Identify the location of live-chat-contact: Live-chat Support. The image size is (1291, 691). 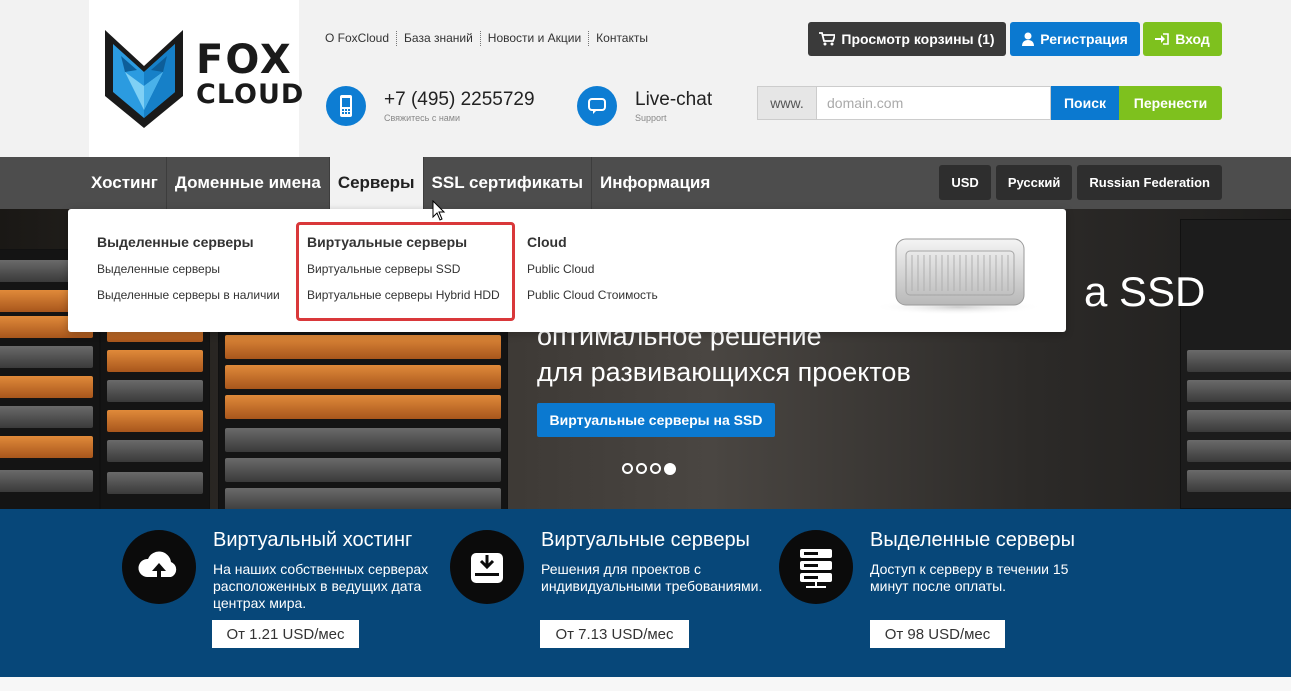
(644, 106).